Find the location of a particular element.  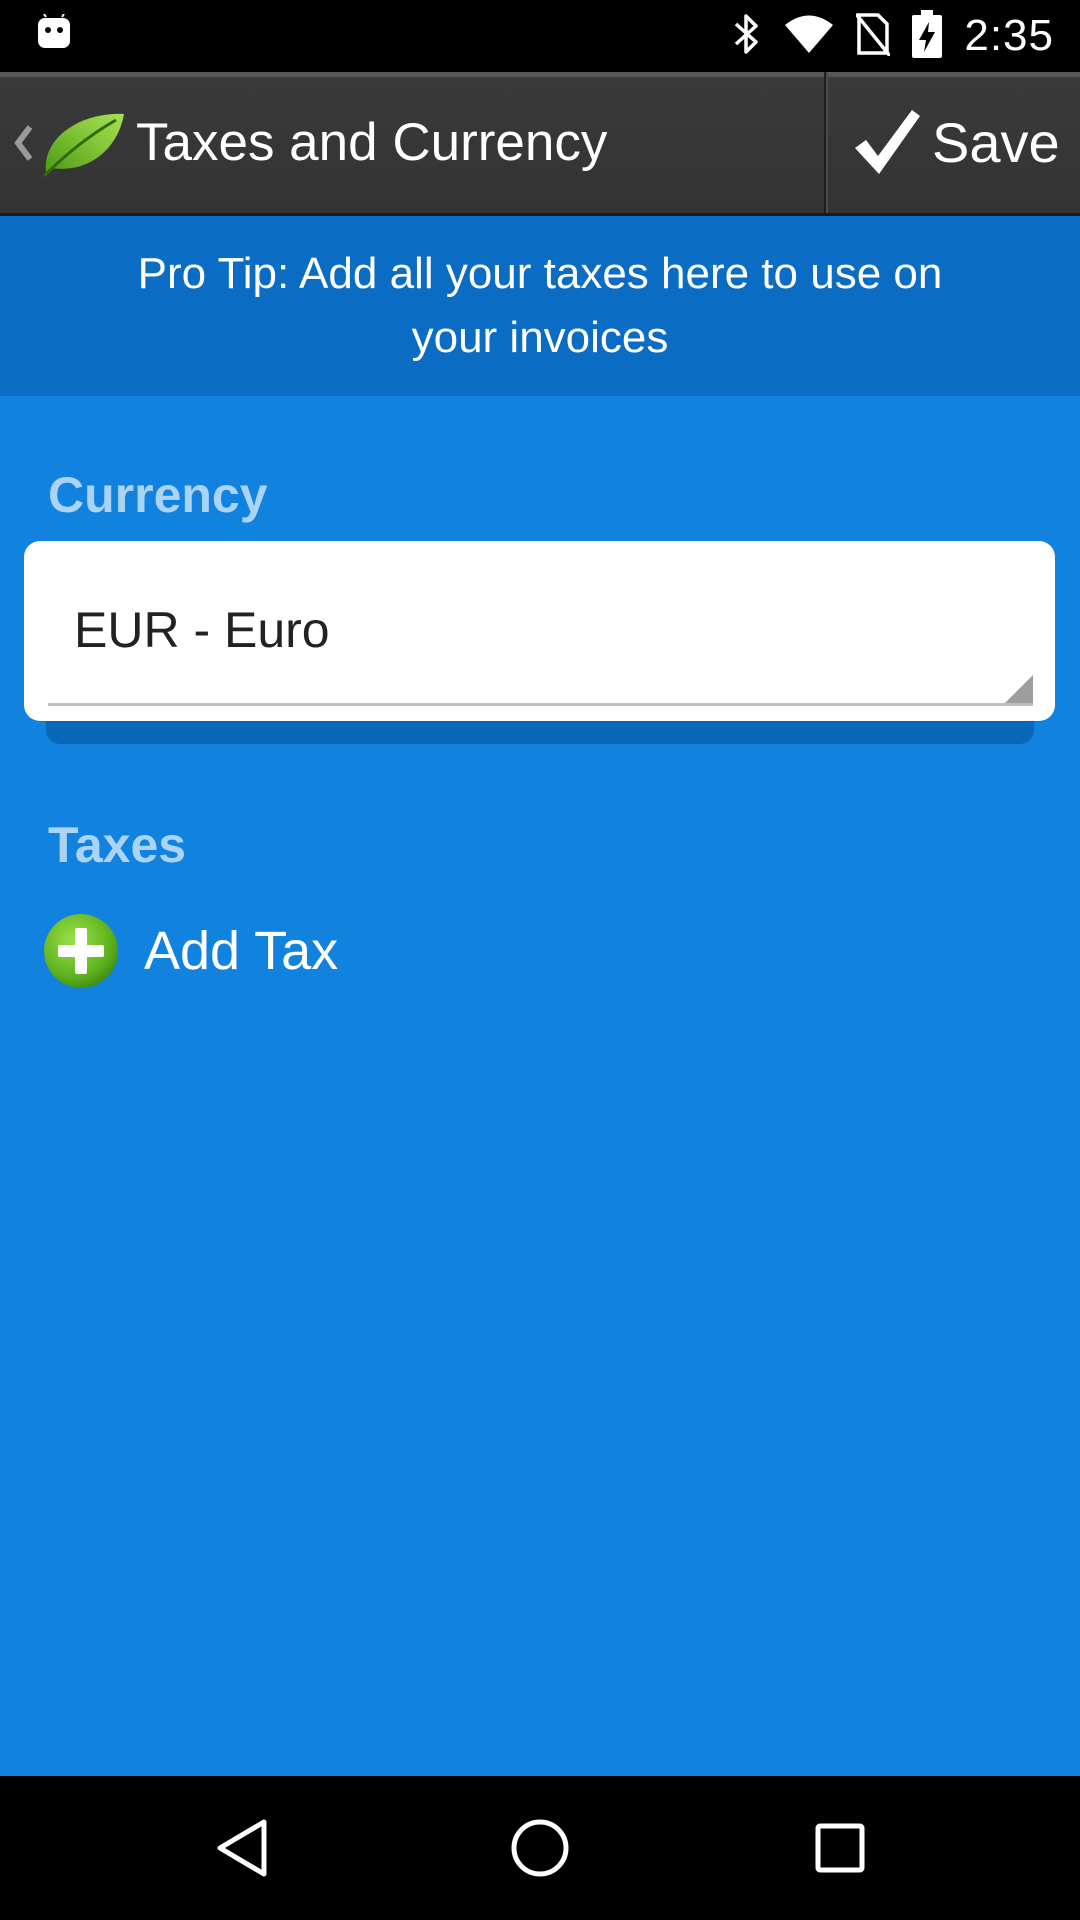

nav-back-icon is located at coordinates (242, 1848).